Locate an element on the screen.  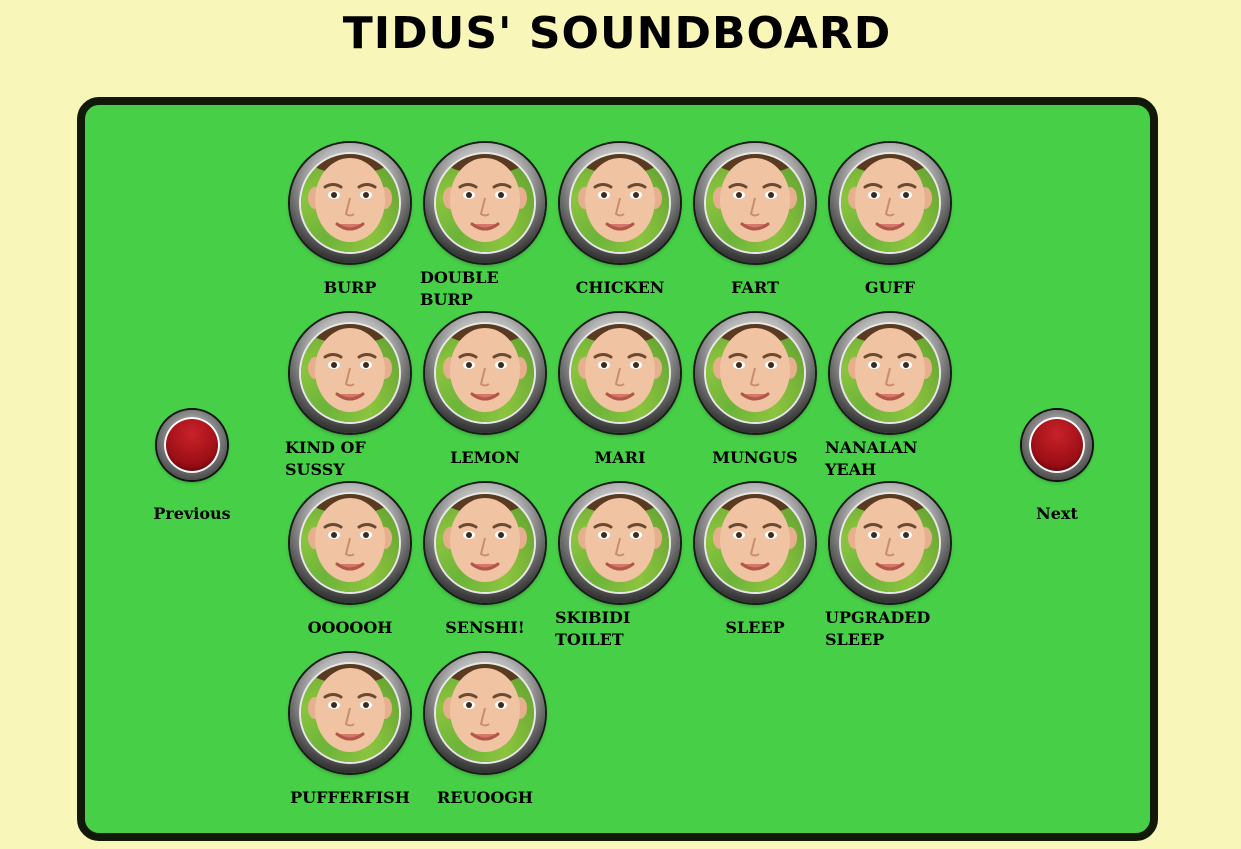
sound-label: SENSHI! is located at coordinates (485, 628).